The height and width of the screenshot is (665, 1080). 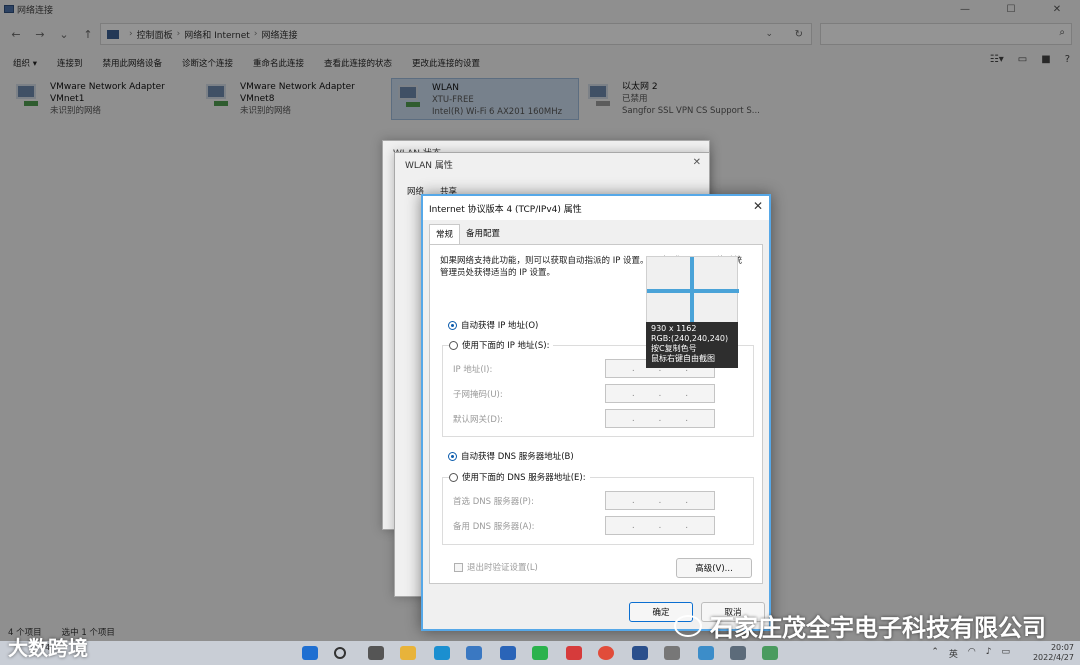 What do you see at coordinates (540, 9) in the screenshot?
I see `window-titlebar: 网络连接 — ☐ ✕` at bounding box center [540, 9].